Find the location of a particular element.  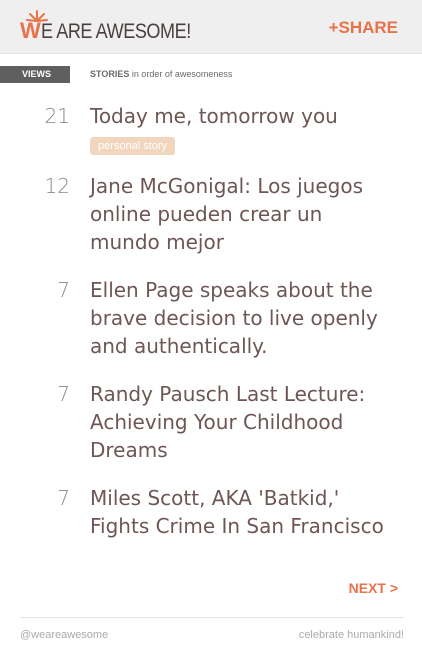

column-header: VIEWS STORIES in order of awesomeness is located at coordinates (211, 75).